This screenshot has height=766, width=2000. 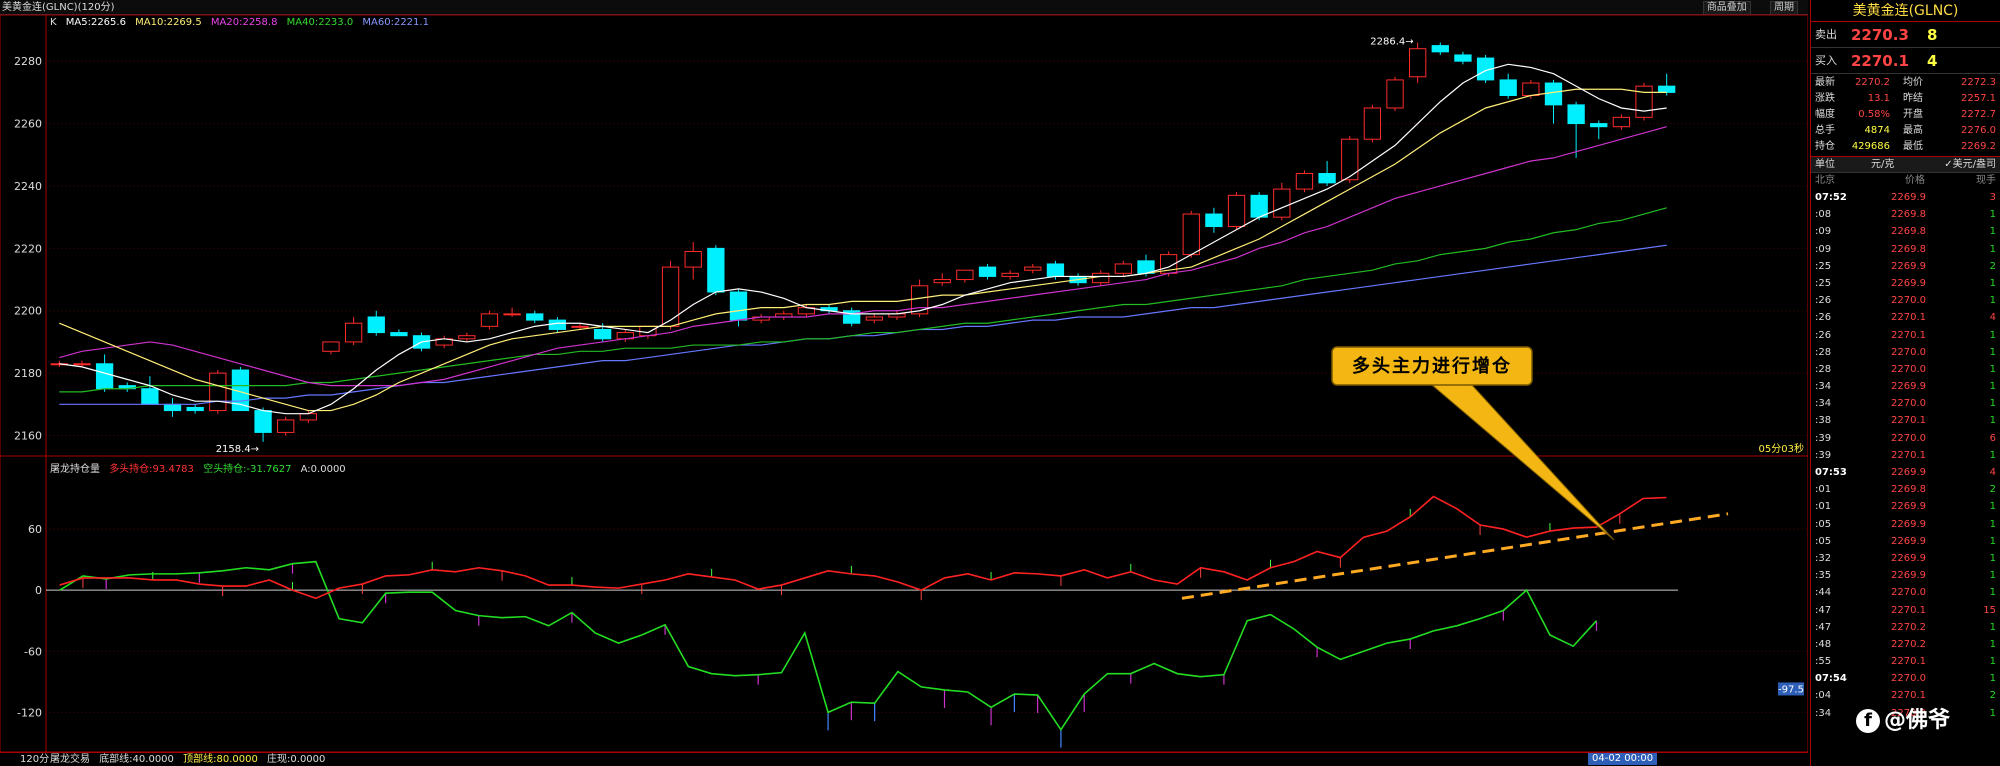 I want to click on facebook-icon: f, so click(x=1868, y=721).